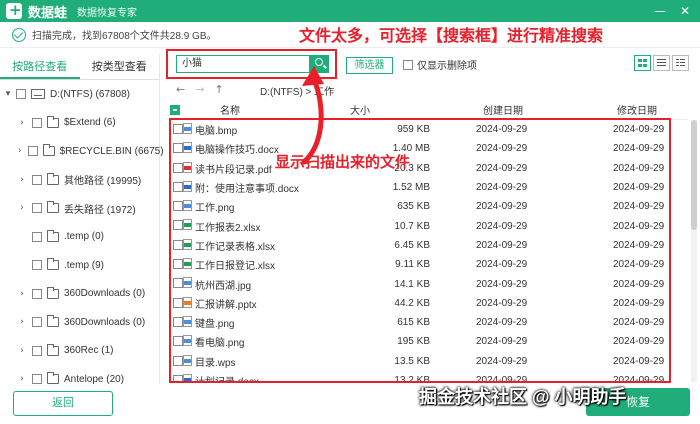  What do you see at coordinates (642, 63) in the screenshot?
I see `grid-view-button` at bounding box center [642, 63].